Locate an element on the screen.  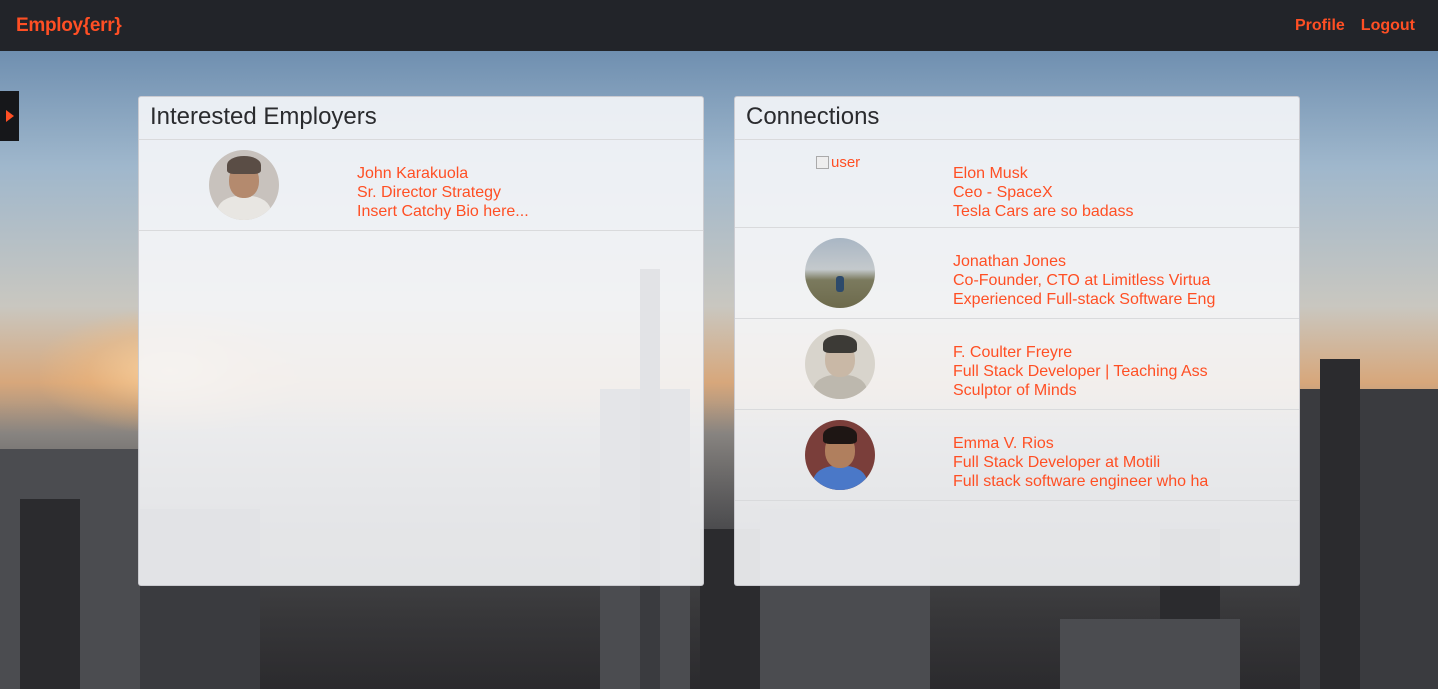
connection-name: F. Coulter Freyre is located at coordinates (1080, 352).